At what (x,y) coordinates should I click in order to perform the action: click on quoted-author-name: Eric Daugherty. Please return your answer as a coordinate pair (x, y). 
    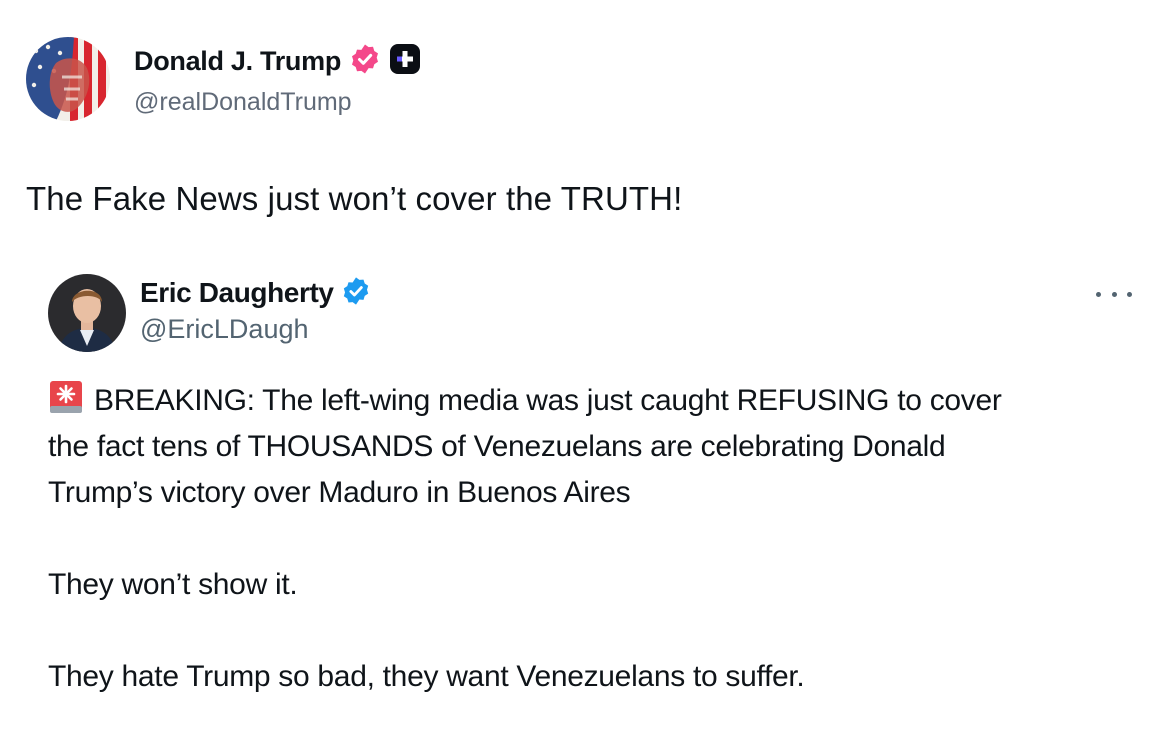
    Looking at the image, I should click on (237, 293).